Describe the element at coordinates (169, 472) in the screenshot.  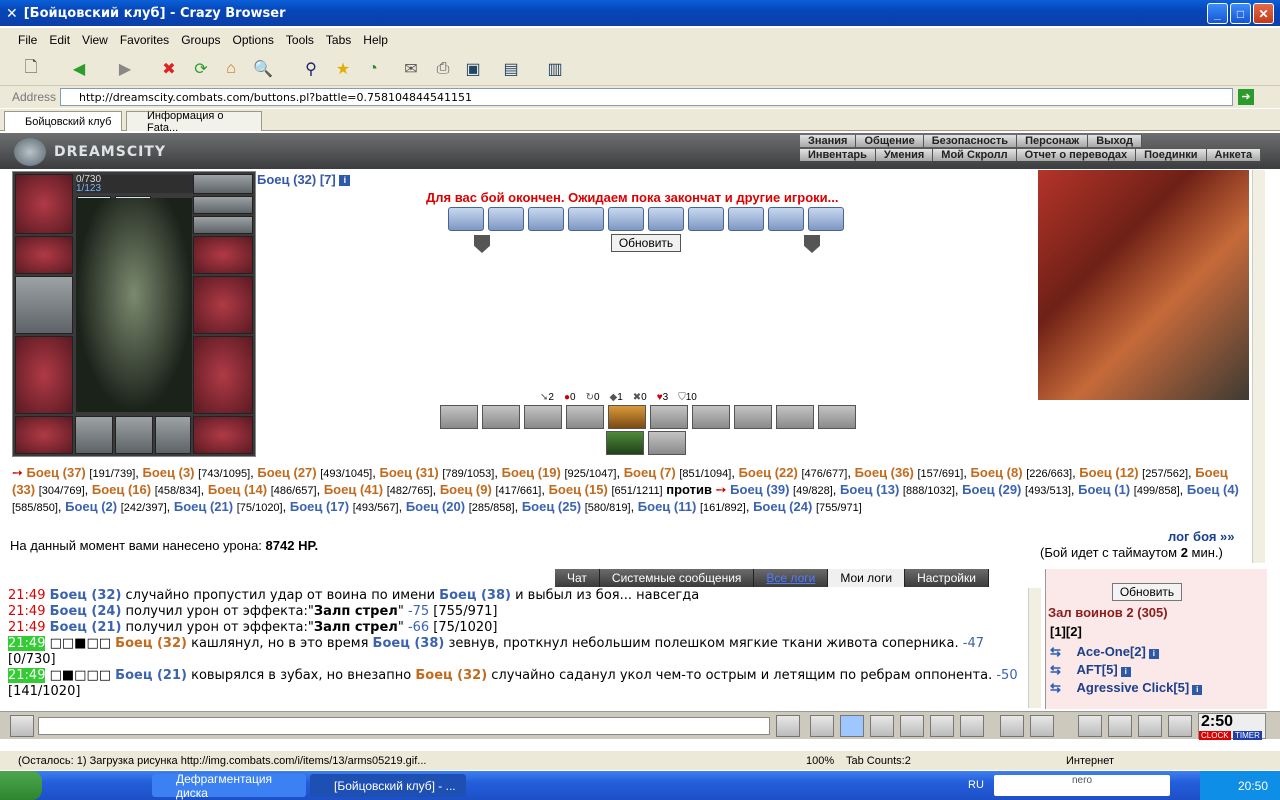
I see `fighter-name: Боец (3)` at that location.